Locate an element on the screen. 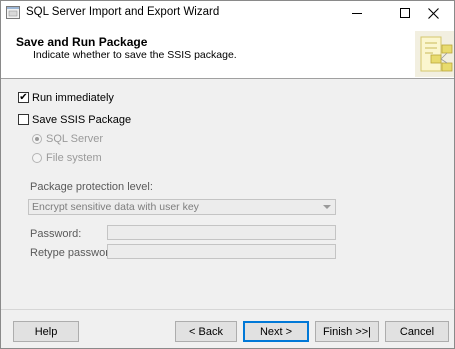  run-immediately-checkbox: ✔ is located at coordinates (23, 97).